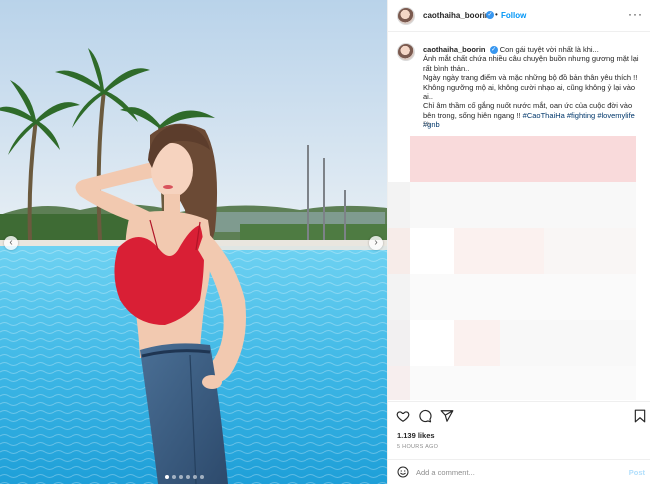 Image resolution: width=650 pixels, height=484 pixels. Describe the element at coordinates (581, 115) in the screenshot. I see `hashtag-link: #fighting` at that location.